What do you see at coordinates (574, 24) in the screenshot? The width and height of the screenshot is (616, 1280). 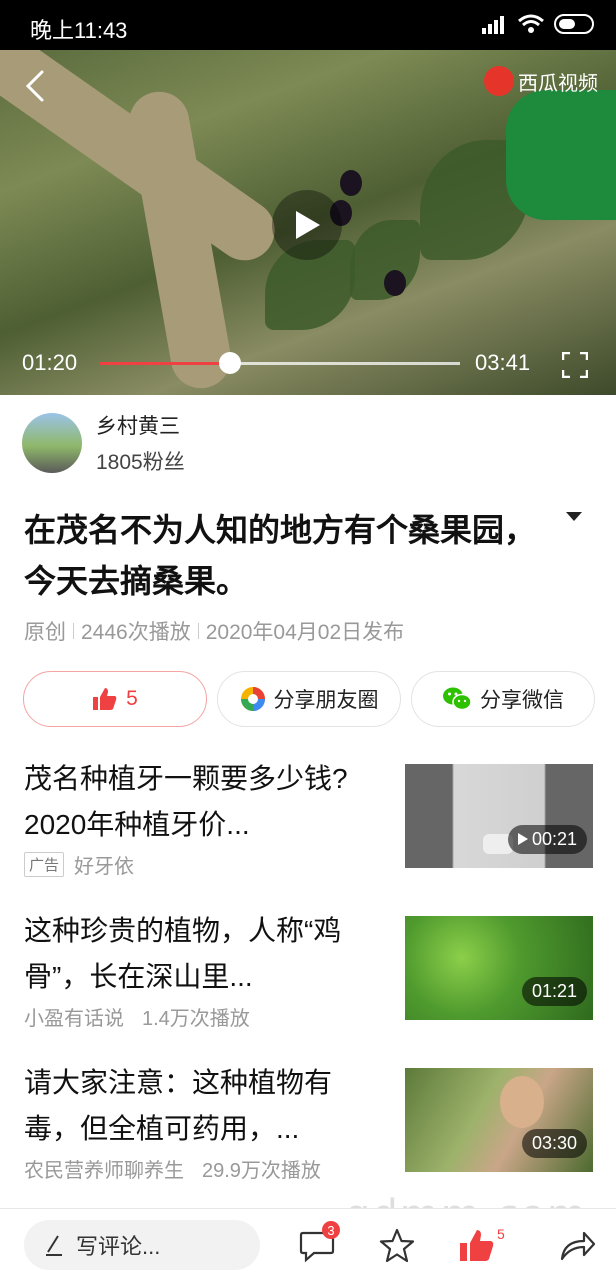 I see `battery-icon` at bounding box center [574, 24].